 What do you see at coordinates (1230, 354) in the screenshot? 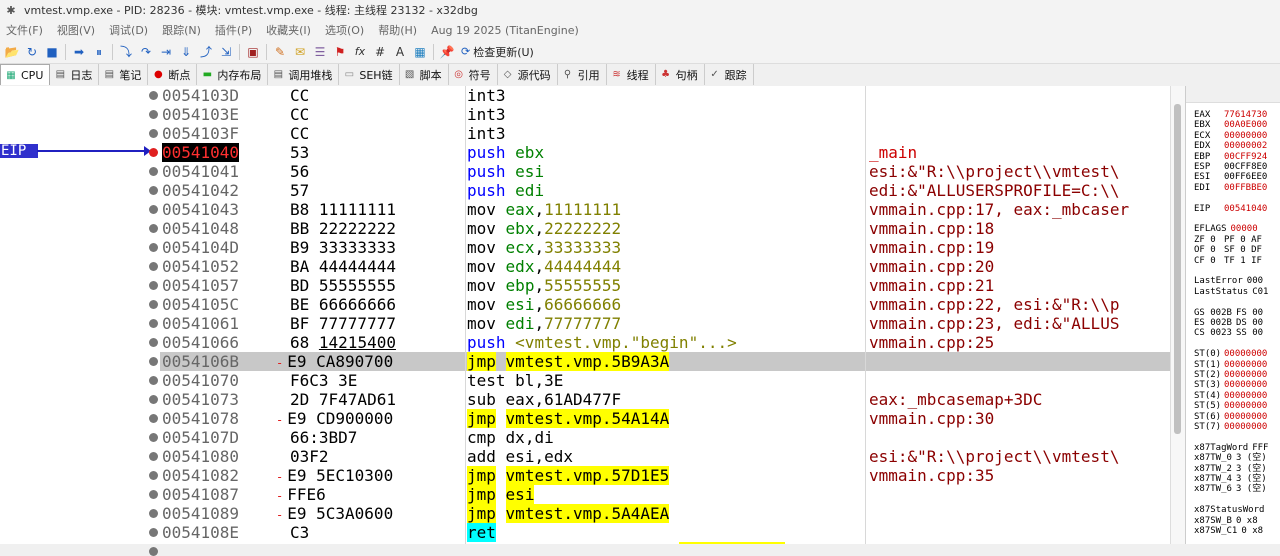
I see `register-line: ST(0) 00000000` at bounding box center [1230, 354].